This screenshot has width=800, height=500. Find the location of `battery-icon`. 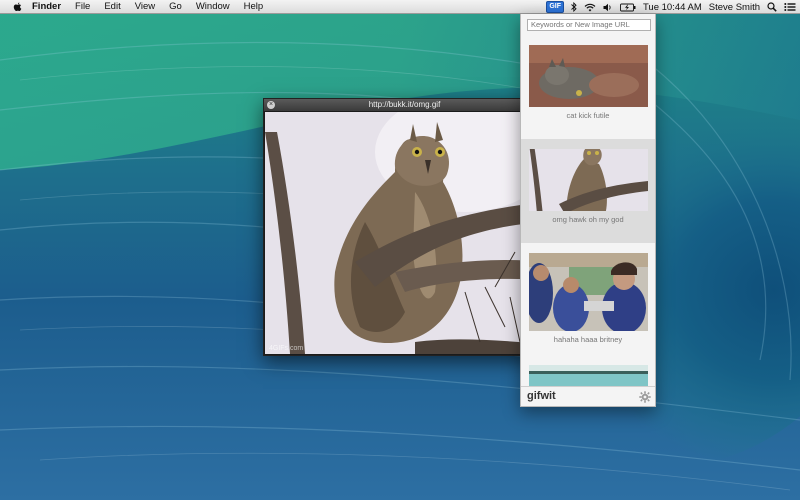

battery-icon is located at coordinates (628, 7).